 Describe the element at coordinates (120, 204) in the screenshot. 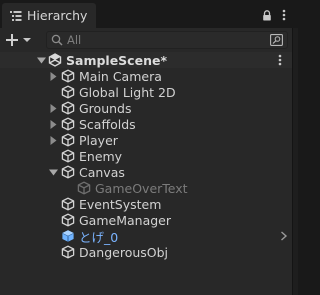

I see `item-label: EventSystem` at that location.